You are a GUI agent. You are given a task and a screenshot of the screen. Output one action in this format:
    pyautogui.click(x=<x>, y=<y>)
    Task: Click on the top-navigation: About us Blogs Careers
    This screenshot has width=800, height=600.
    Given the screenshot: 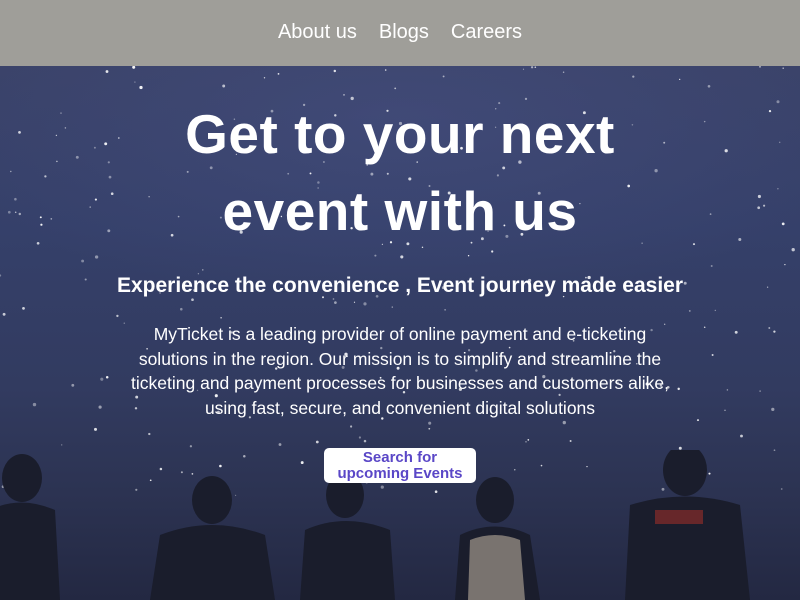 What is the action you would take?
    pyautogui.click(x=400, y=33)
    